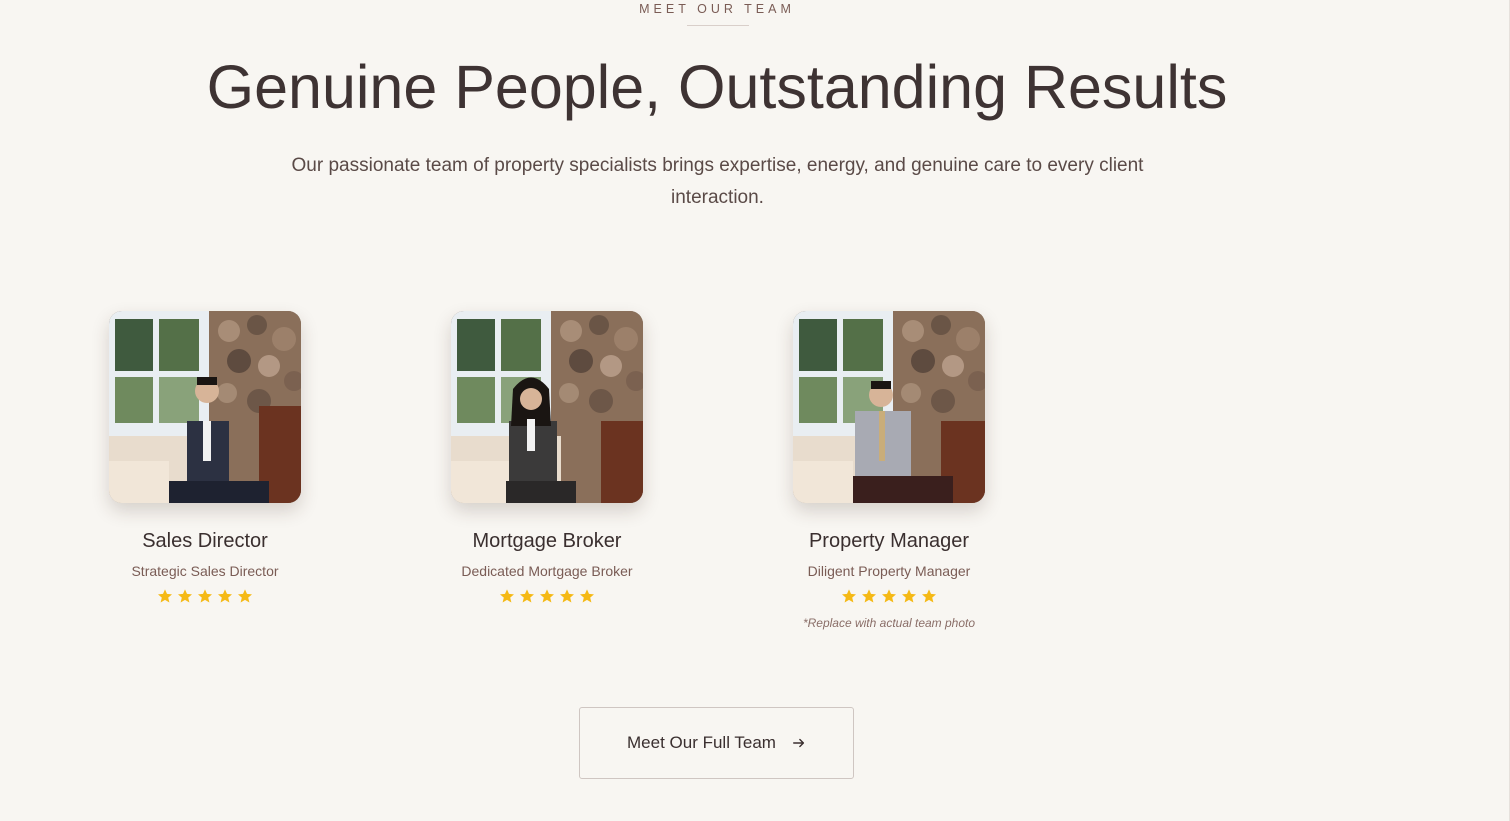  Describe the element at coordinates (547, 541) in the screenshot. I see `member-name: Mortgage Broker` at that location.